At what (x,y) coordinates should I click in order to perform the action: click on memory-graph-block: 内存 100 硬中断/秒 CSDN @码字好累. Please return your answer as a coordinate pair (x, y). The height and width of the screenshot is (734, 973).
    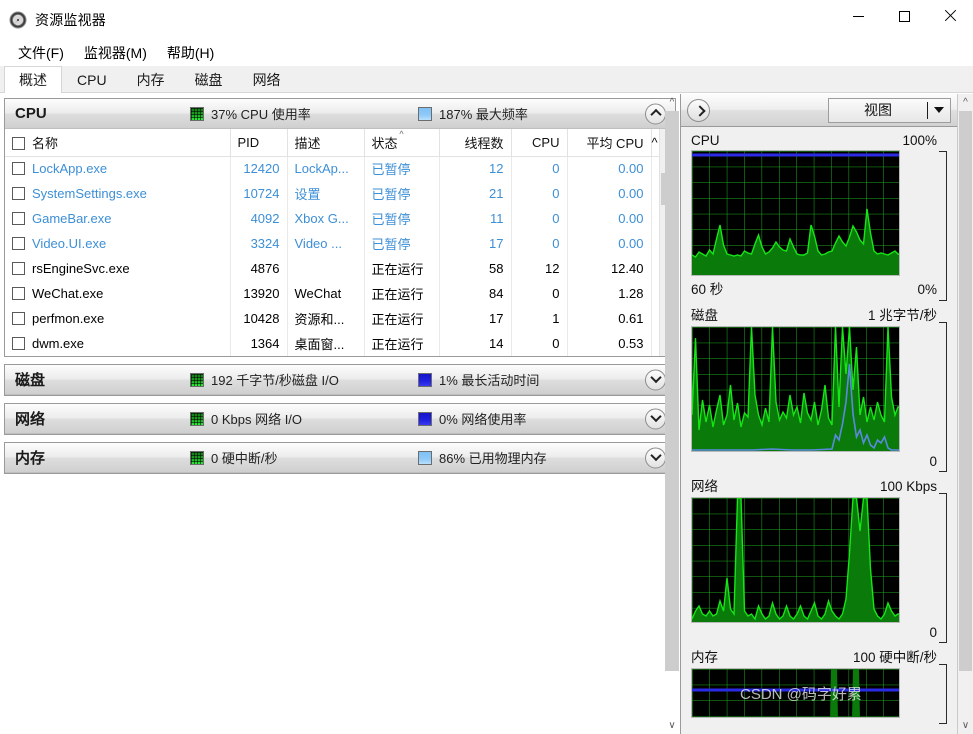
    Looking at the image, I should click on (821, 684).